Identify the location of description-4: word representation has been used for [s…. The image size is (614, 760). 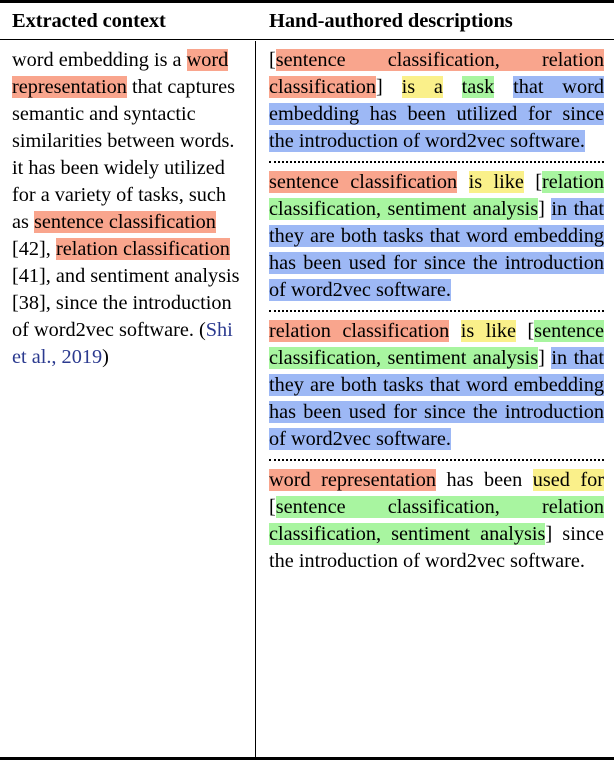
(436, 520).